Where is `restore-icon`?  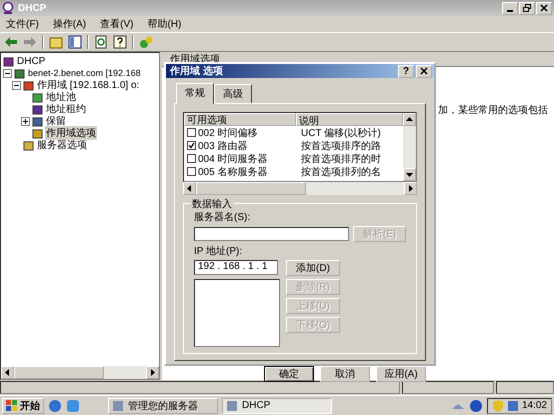
restore-icon is located at coordinates (527, 8).